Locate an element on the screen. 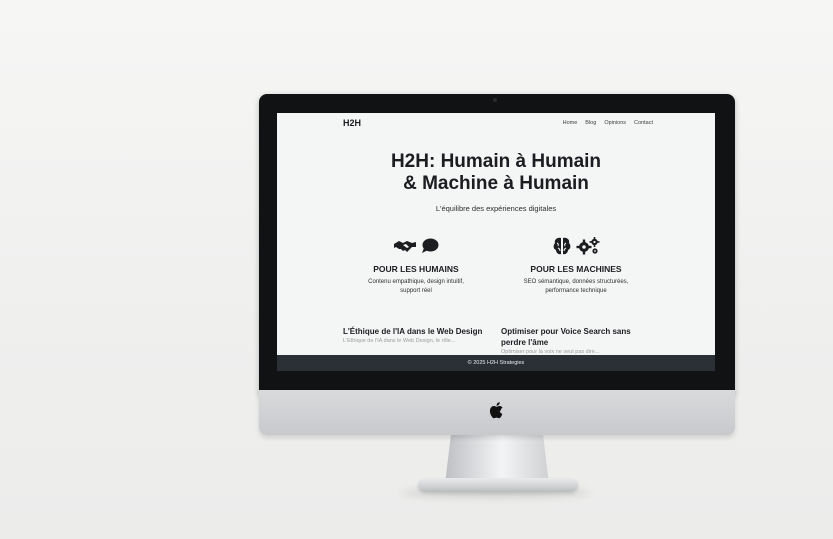 The height and width of the screenshot is (539, 833). monitor-chin is located at coordinates (497, 412).